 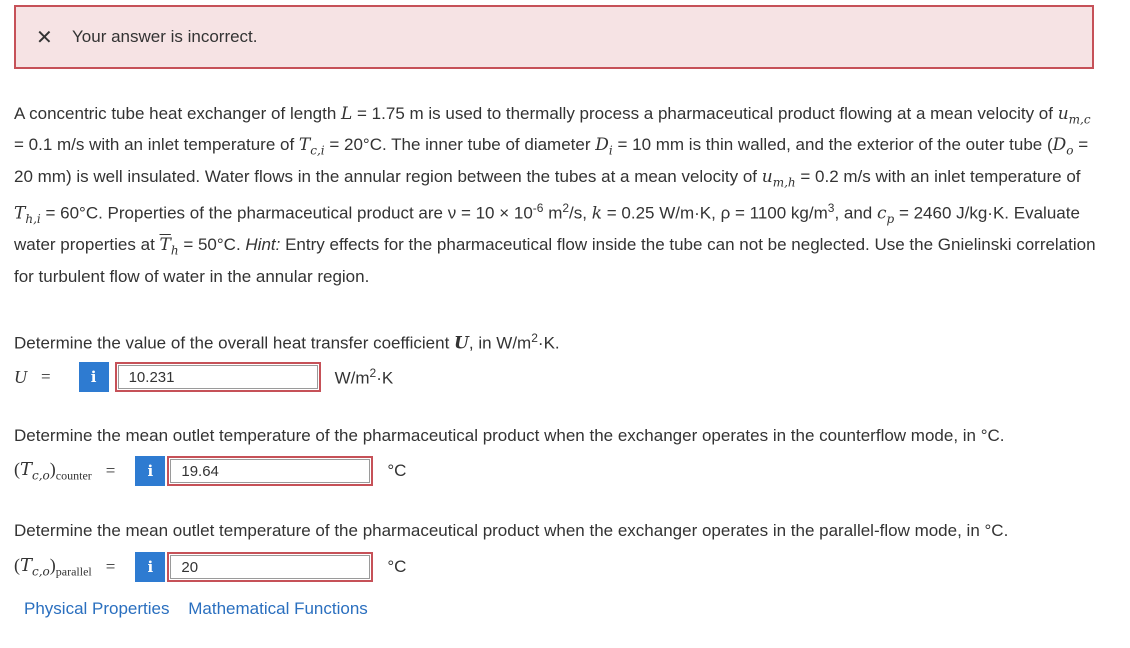 I want to click on alert-message: Your answer is incorrect., so click(x=165, y=36).